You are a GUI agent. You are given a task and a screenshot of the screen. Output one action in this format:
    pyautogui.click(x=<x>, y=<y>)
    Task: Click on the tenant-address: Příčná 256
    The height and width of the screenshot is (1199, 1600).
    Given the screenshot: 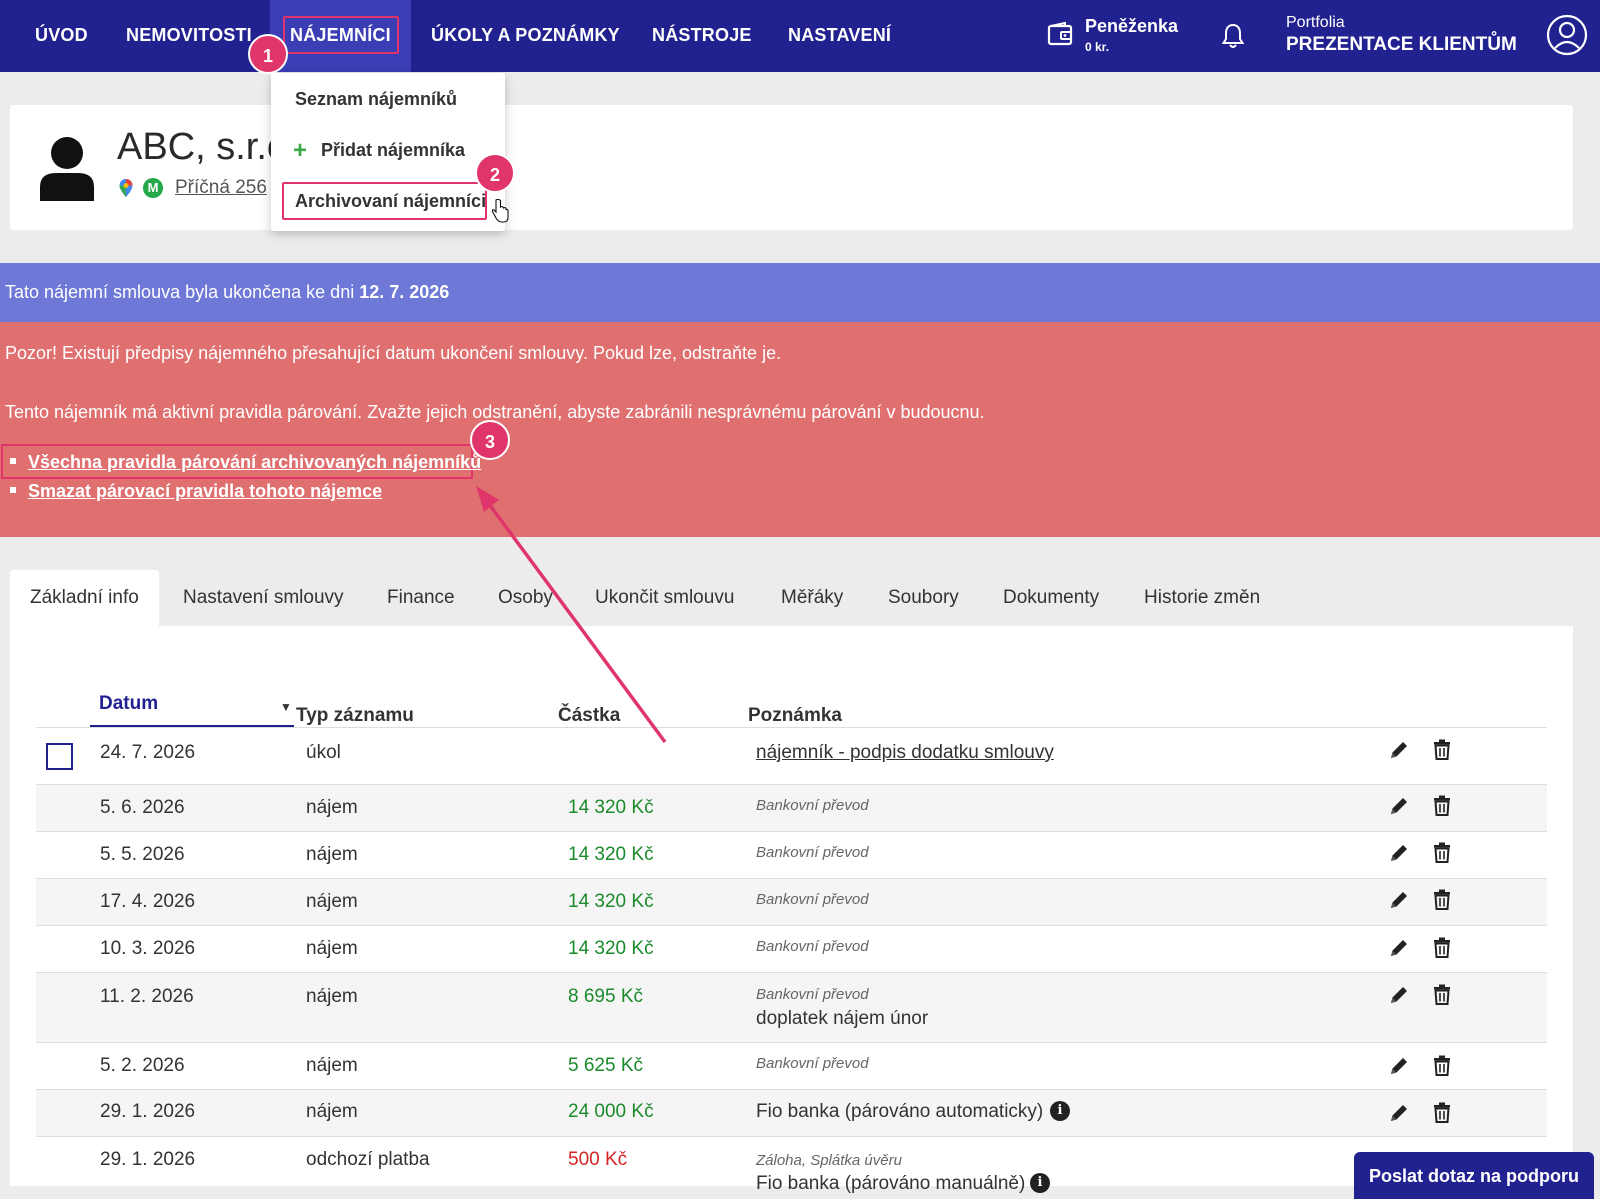 What is the action you would take?
    pyautogui.click(x=223, y=188)
    